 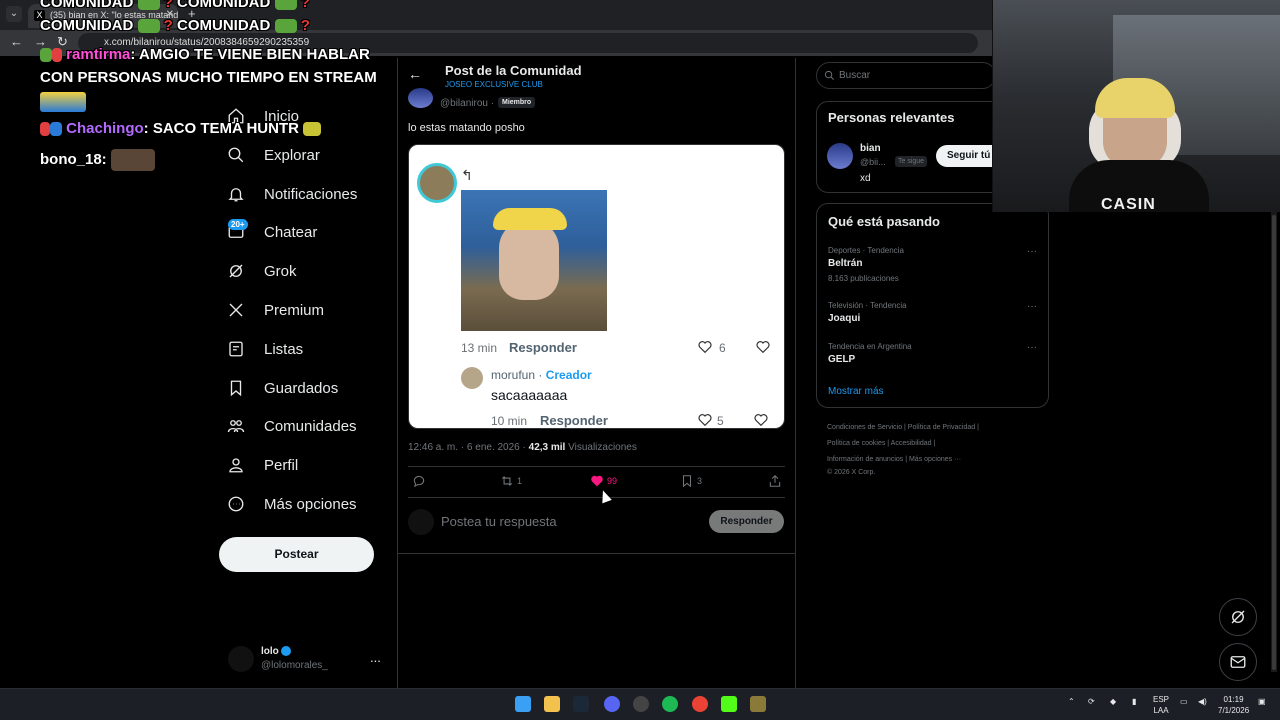 I want to click on footer-copyright: © 2026 X Corp., so click(x=851, y=472).